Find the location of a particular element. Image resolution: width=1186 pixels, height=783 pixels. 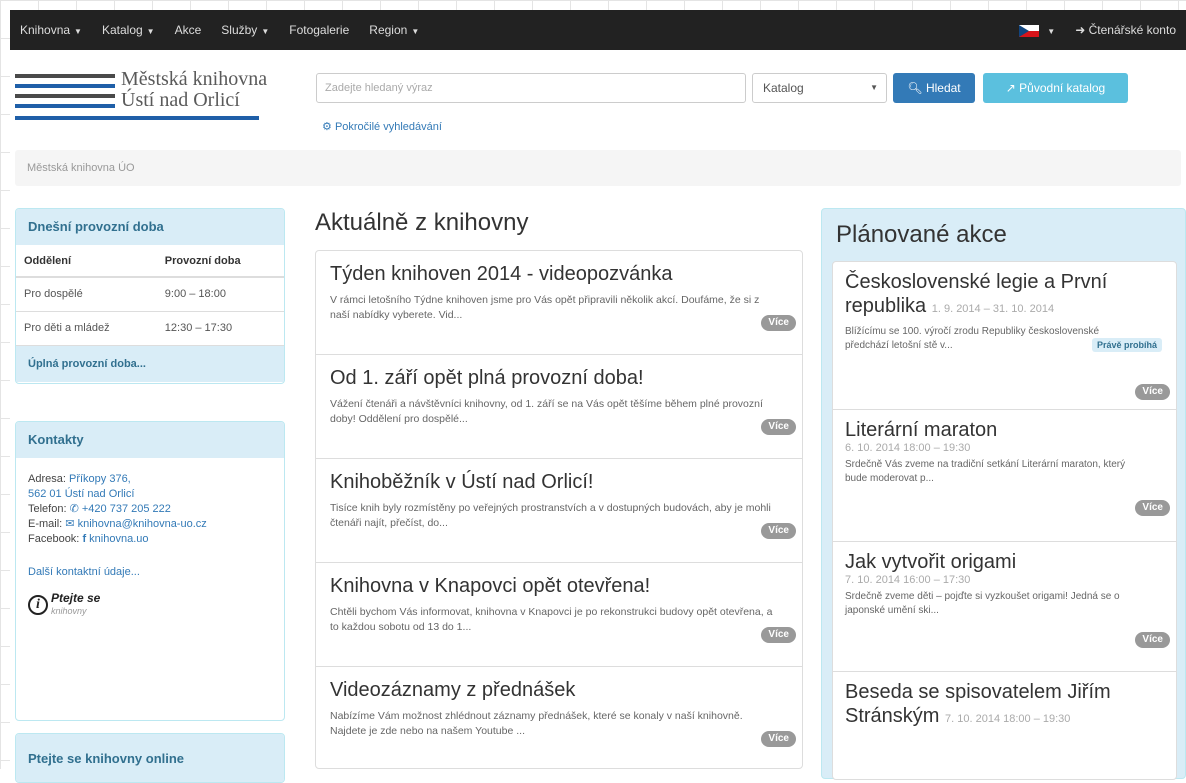

ask-online-panel: Ptejte se knihovny online is located at coordinates (150, 758).